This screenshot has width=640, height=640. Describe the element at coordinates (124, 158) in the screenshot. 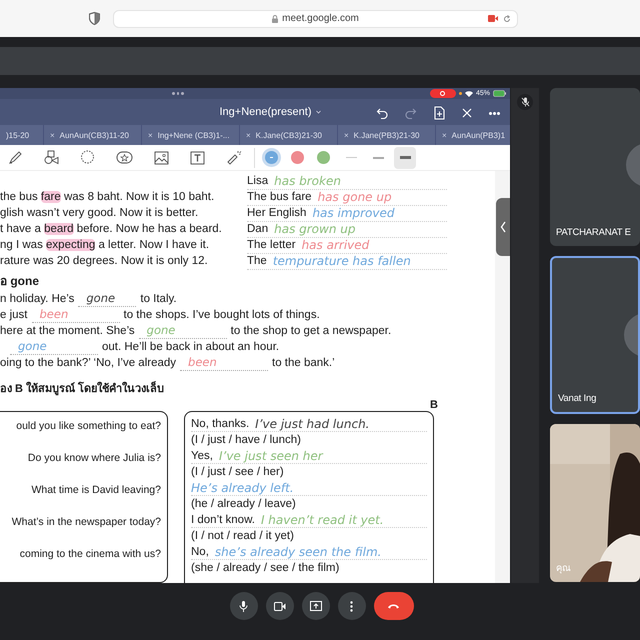

I see `sticker-icon` at that location.